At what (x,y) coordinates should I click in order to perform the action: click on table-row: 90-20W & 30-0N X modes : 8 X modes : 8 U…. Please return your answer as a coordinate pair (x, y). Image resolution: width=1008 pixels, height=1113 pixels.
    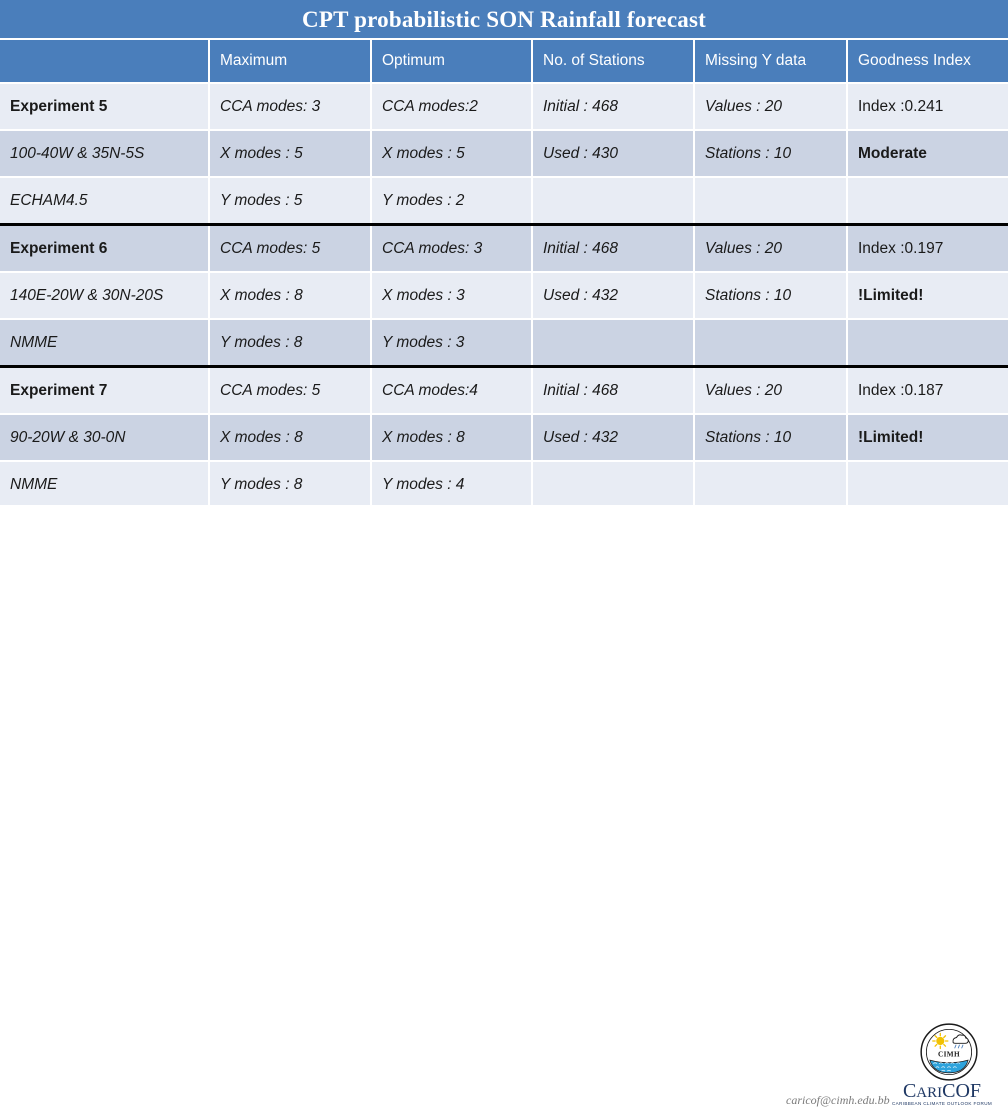
    Looking at the image, I should click on (504, 438).